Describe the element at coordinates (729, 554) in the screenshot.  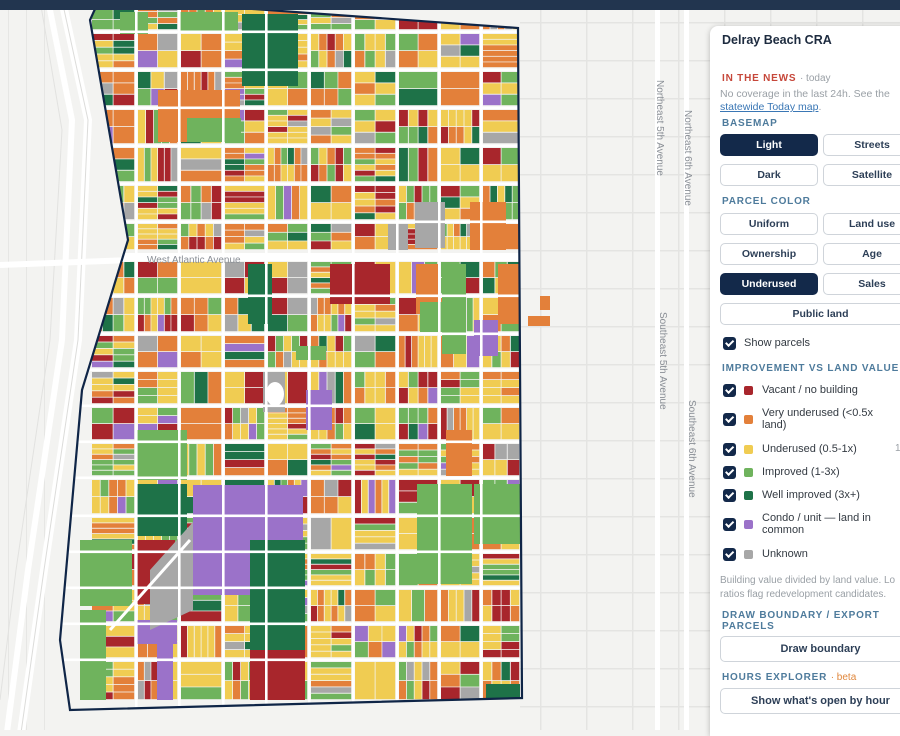
I see `legend-checkbox-unknown` at that location.